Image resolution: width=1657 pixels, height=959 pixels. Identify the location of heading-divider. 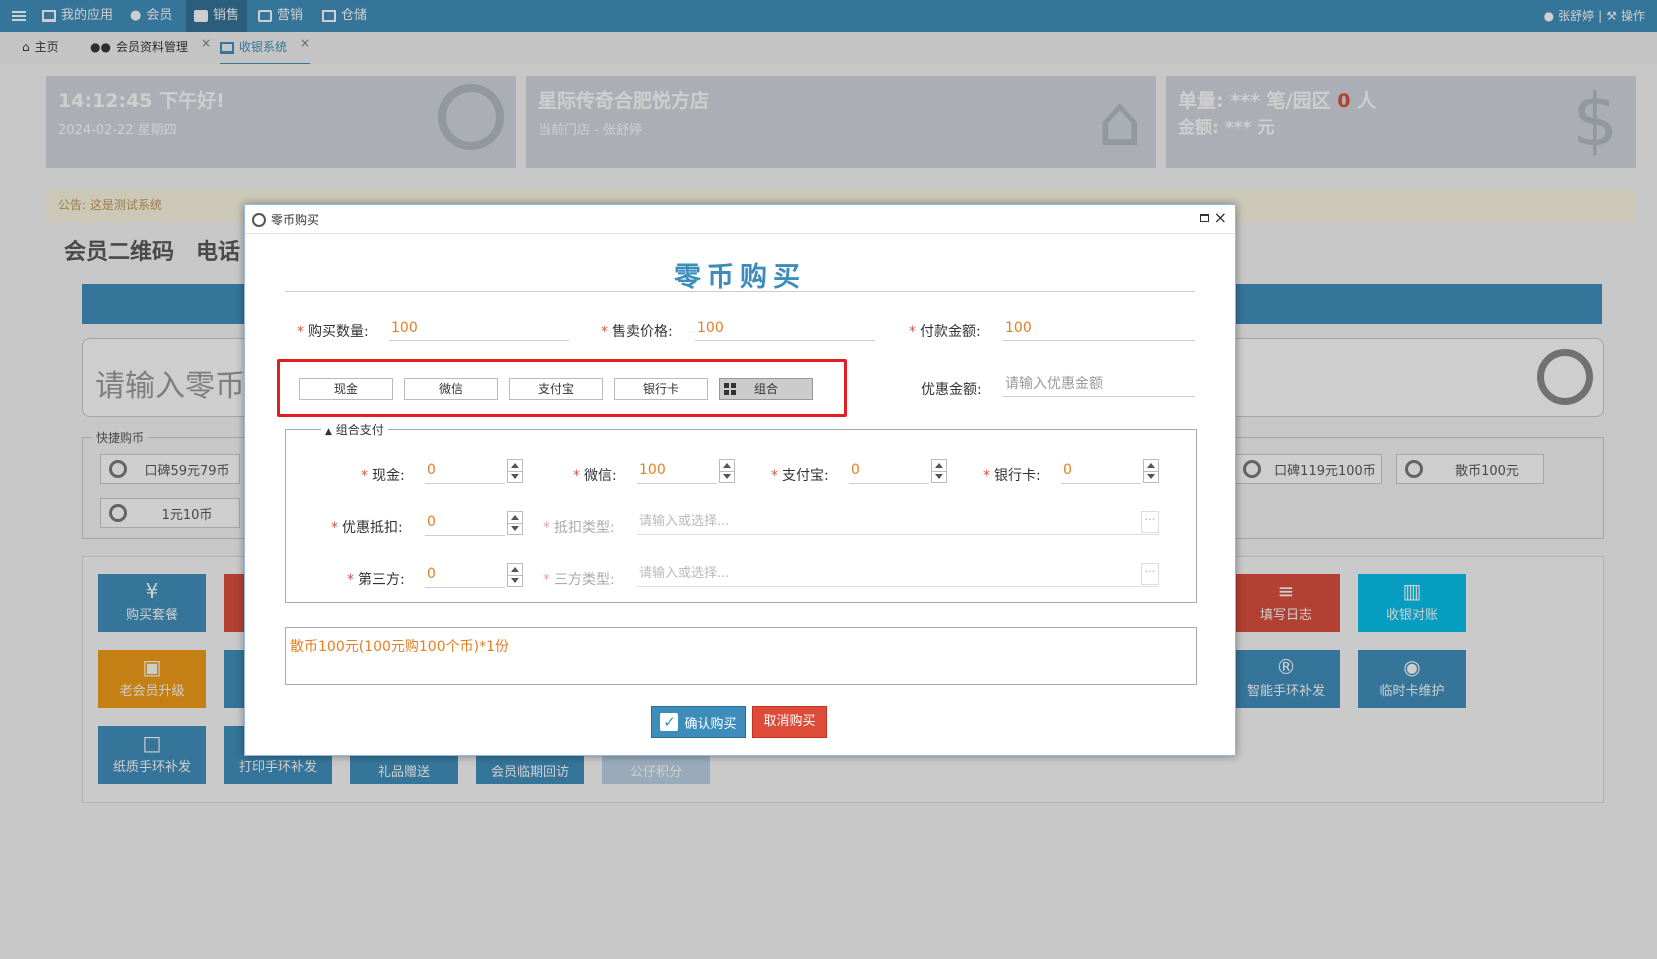
(740, 291).